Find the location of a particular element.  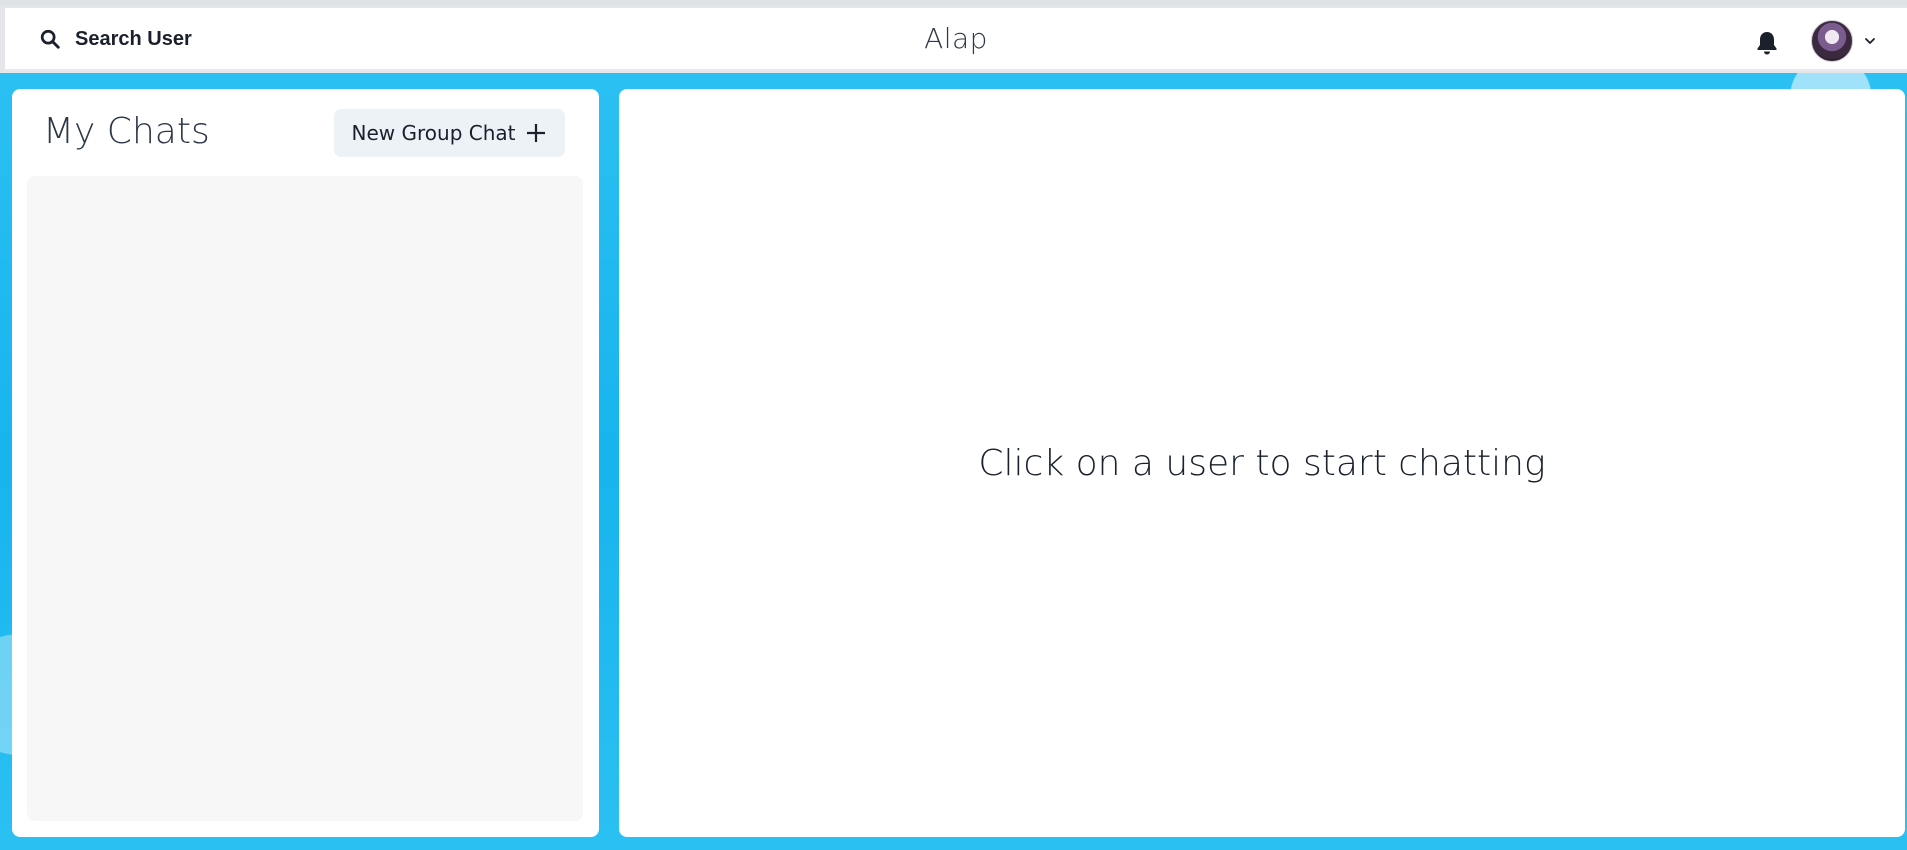

app-title: Alap is located at coordinates (956, 38).